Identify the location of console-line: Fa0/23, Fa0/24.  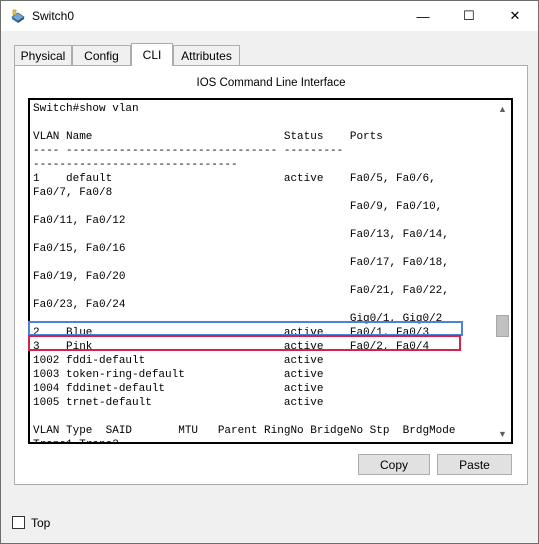
(79, 305).